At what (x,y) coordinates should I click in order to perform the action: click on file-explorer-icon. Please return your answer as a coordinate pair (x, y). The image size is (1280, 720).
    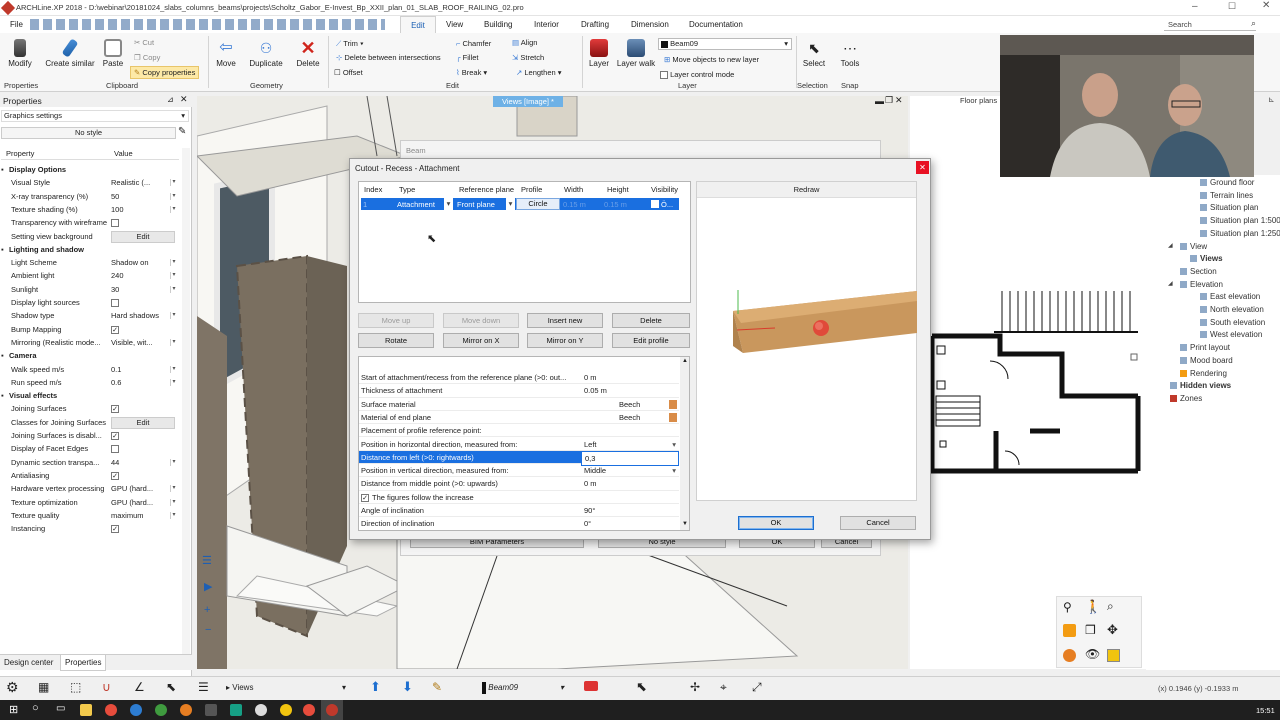
    Looking at the image, I should click on (86, 710).